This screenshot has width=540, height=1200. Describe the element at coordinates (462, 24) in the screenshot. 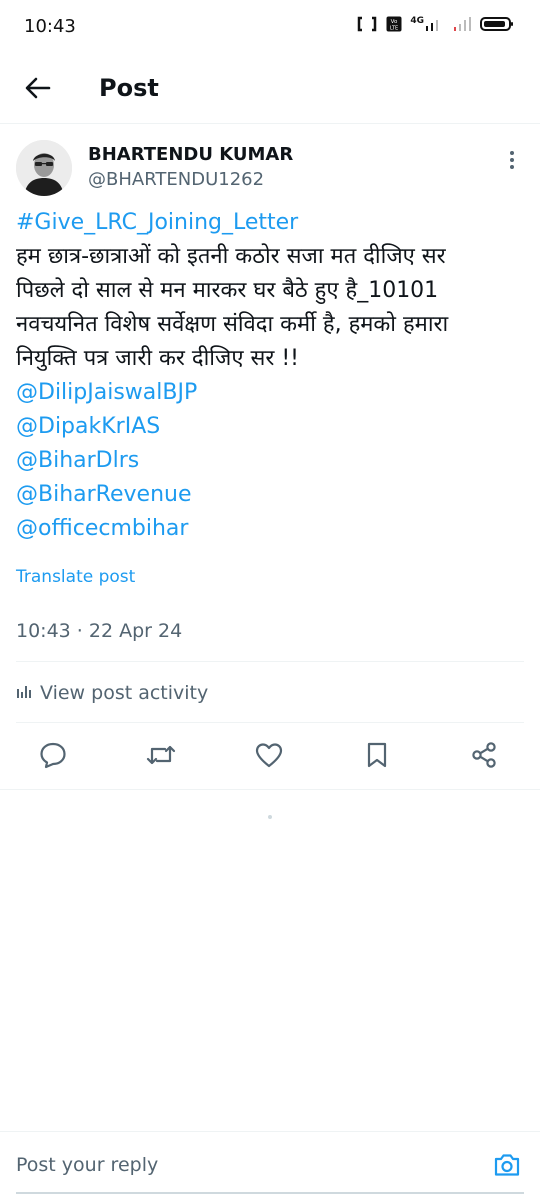

I see `signal-icon` at that location.